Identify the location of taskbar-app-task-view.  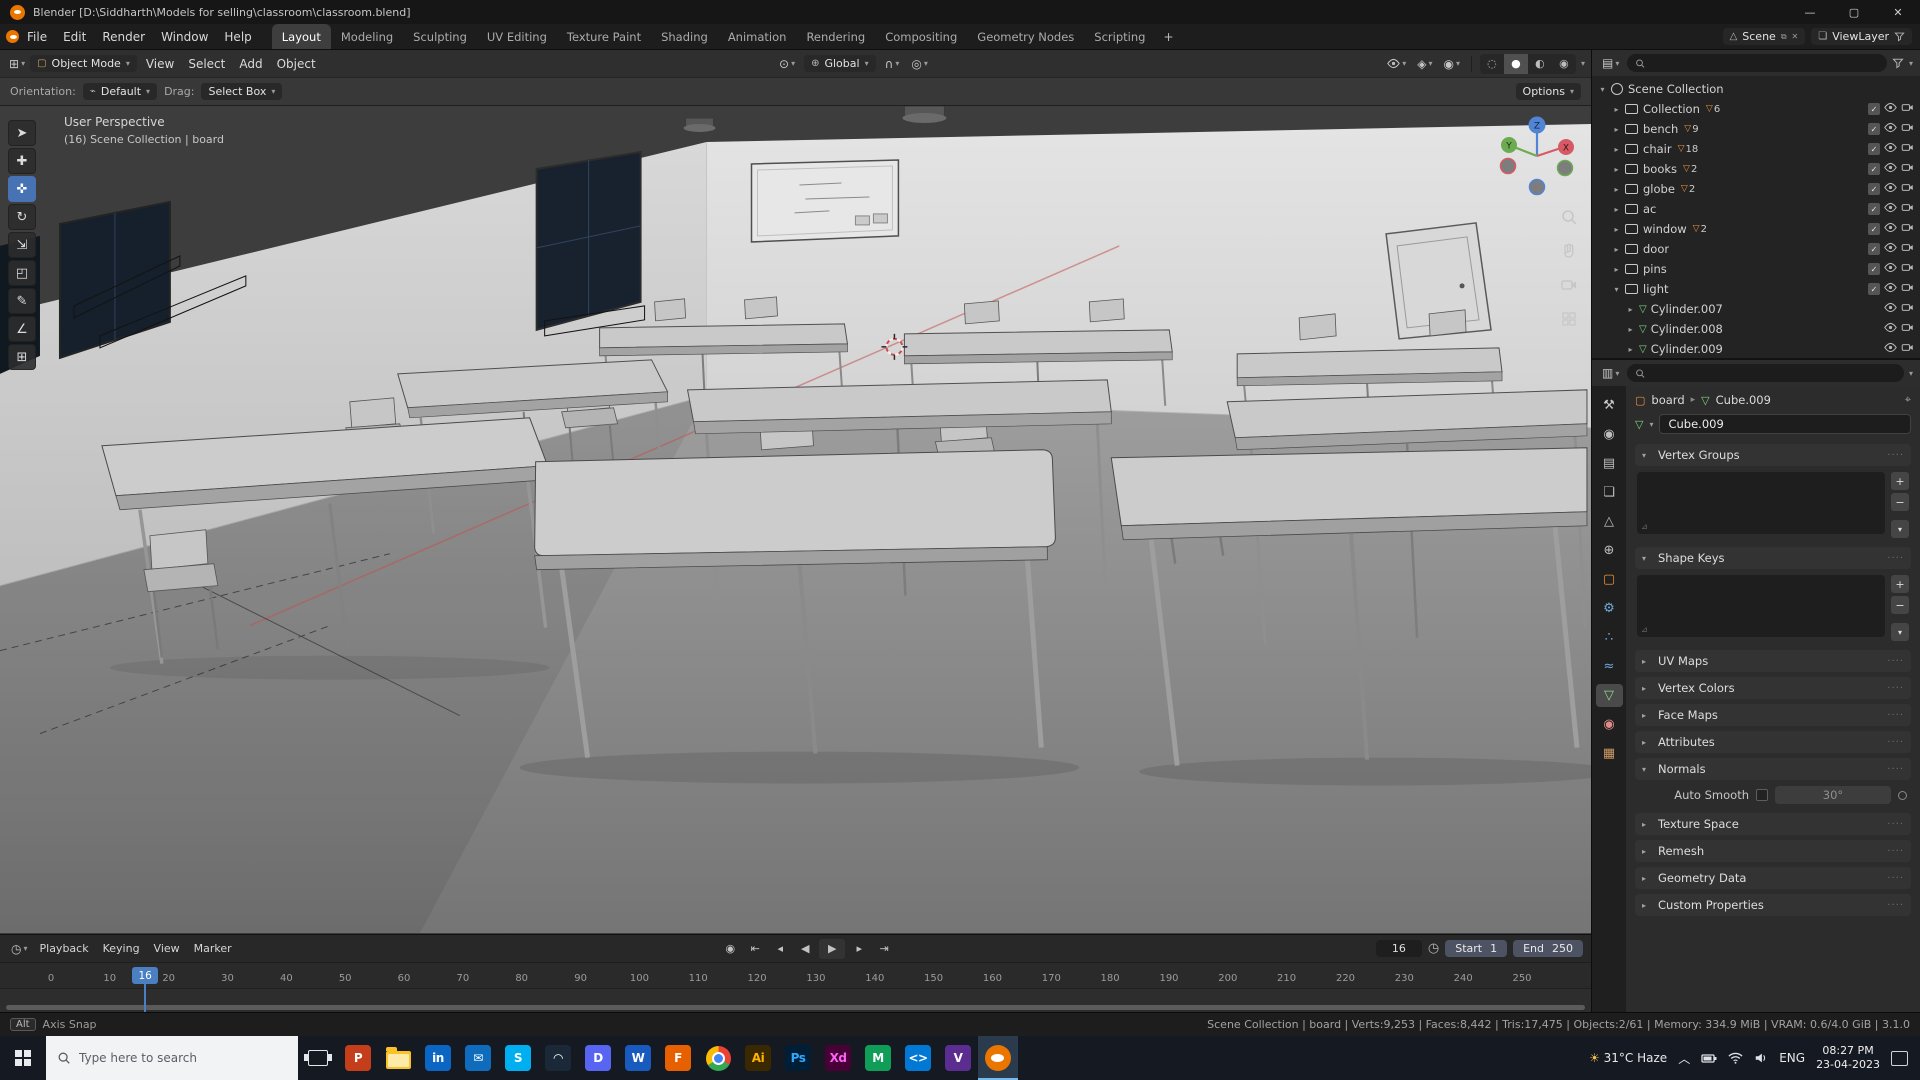
(318, 1058).